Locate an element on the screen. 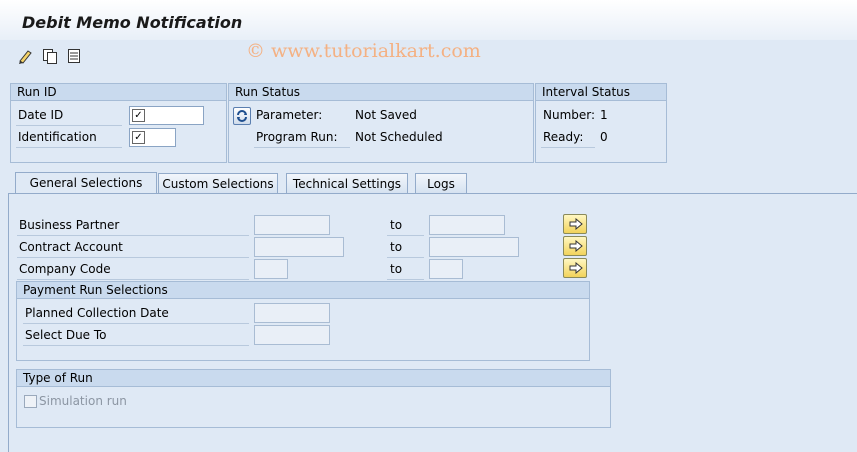  select-due-to-label: Select Due To is located at coordinates (66, 335).